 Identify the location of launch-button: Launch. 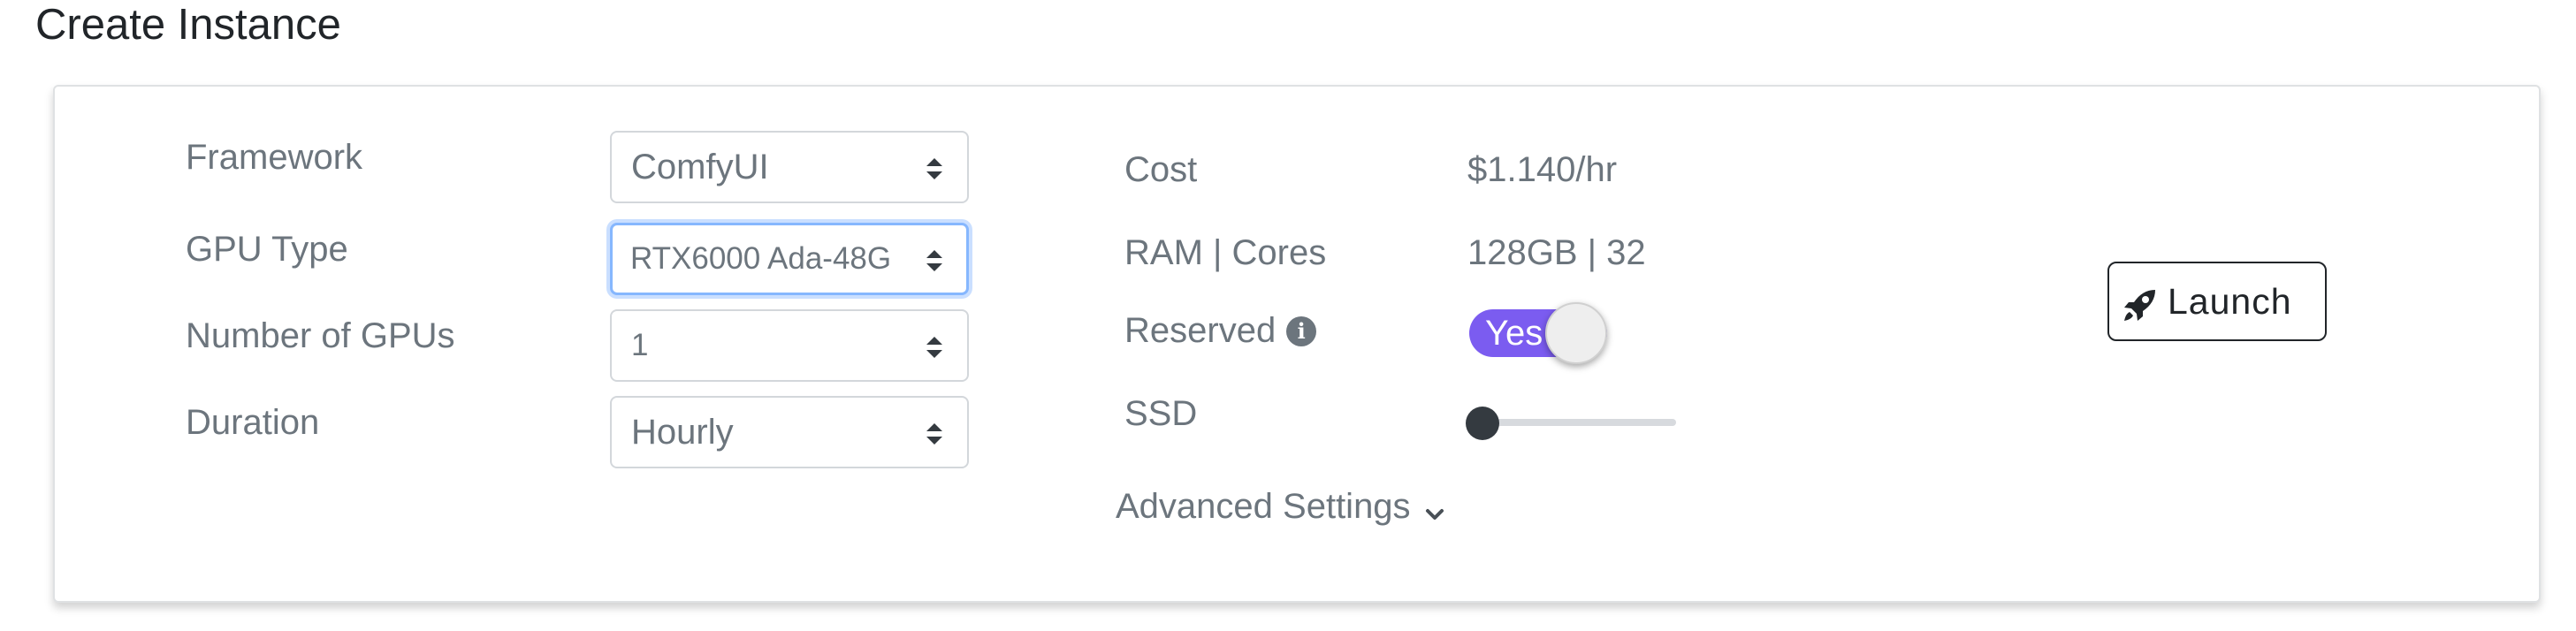
(2217, 301).